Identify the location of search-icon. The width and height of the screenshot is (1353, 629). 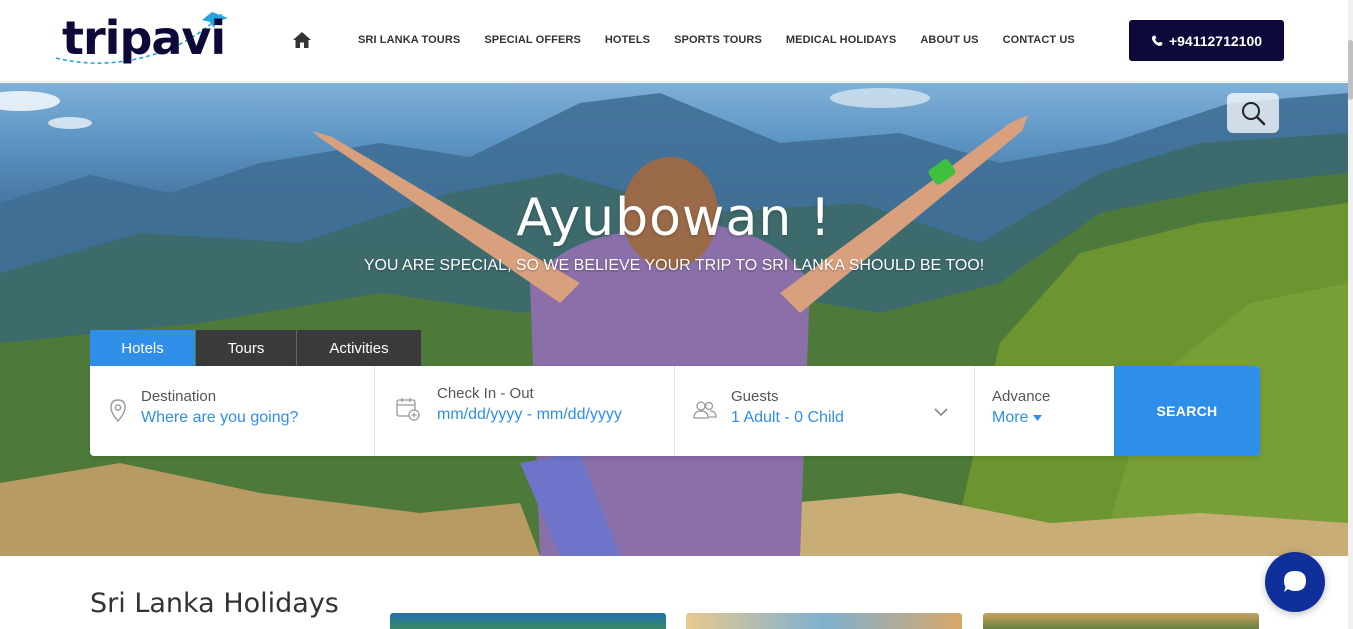
(1253, 113).